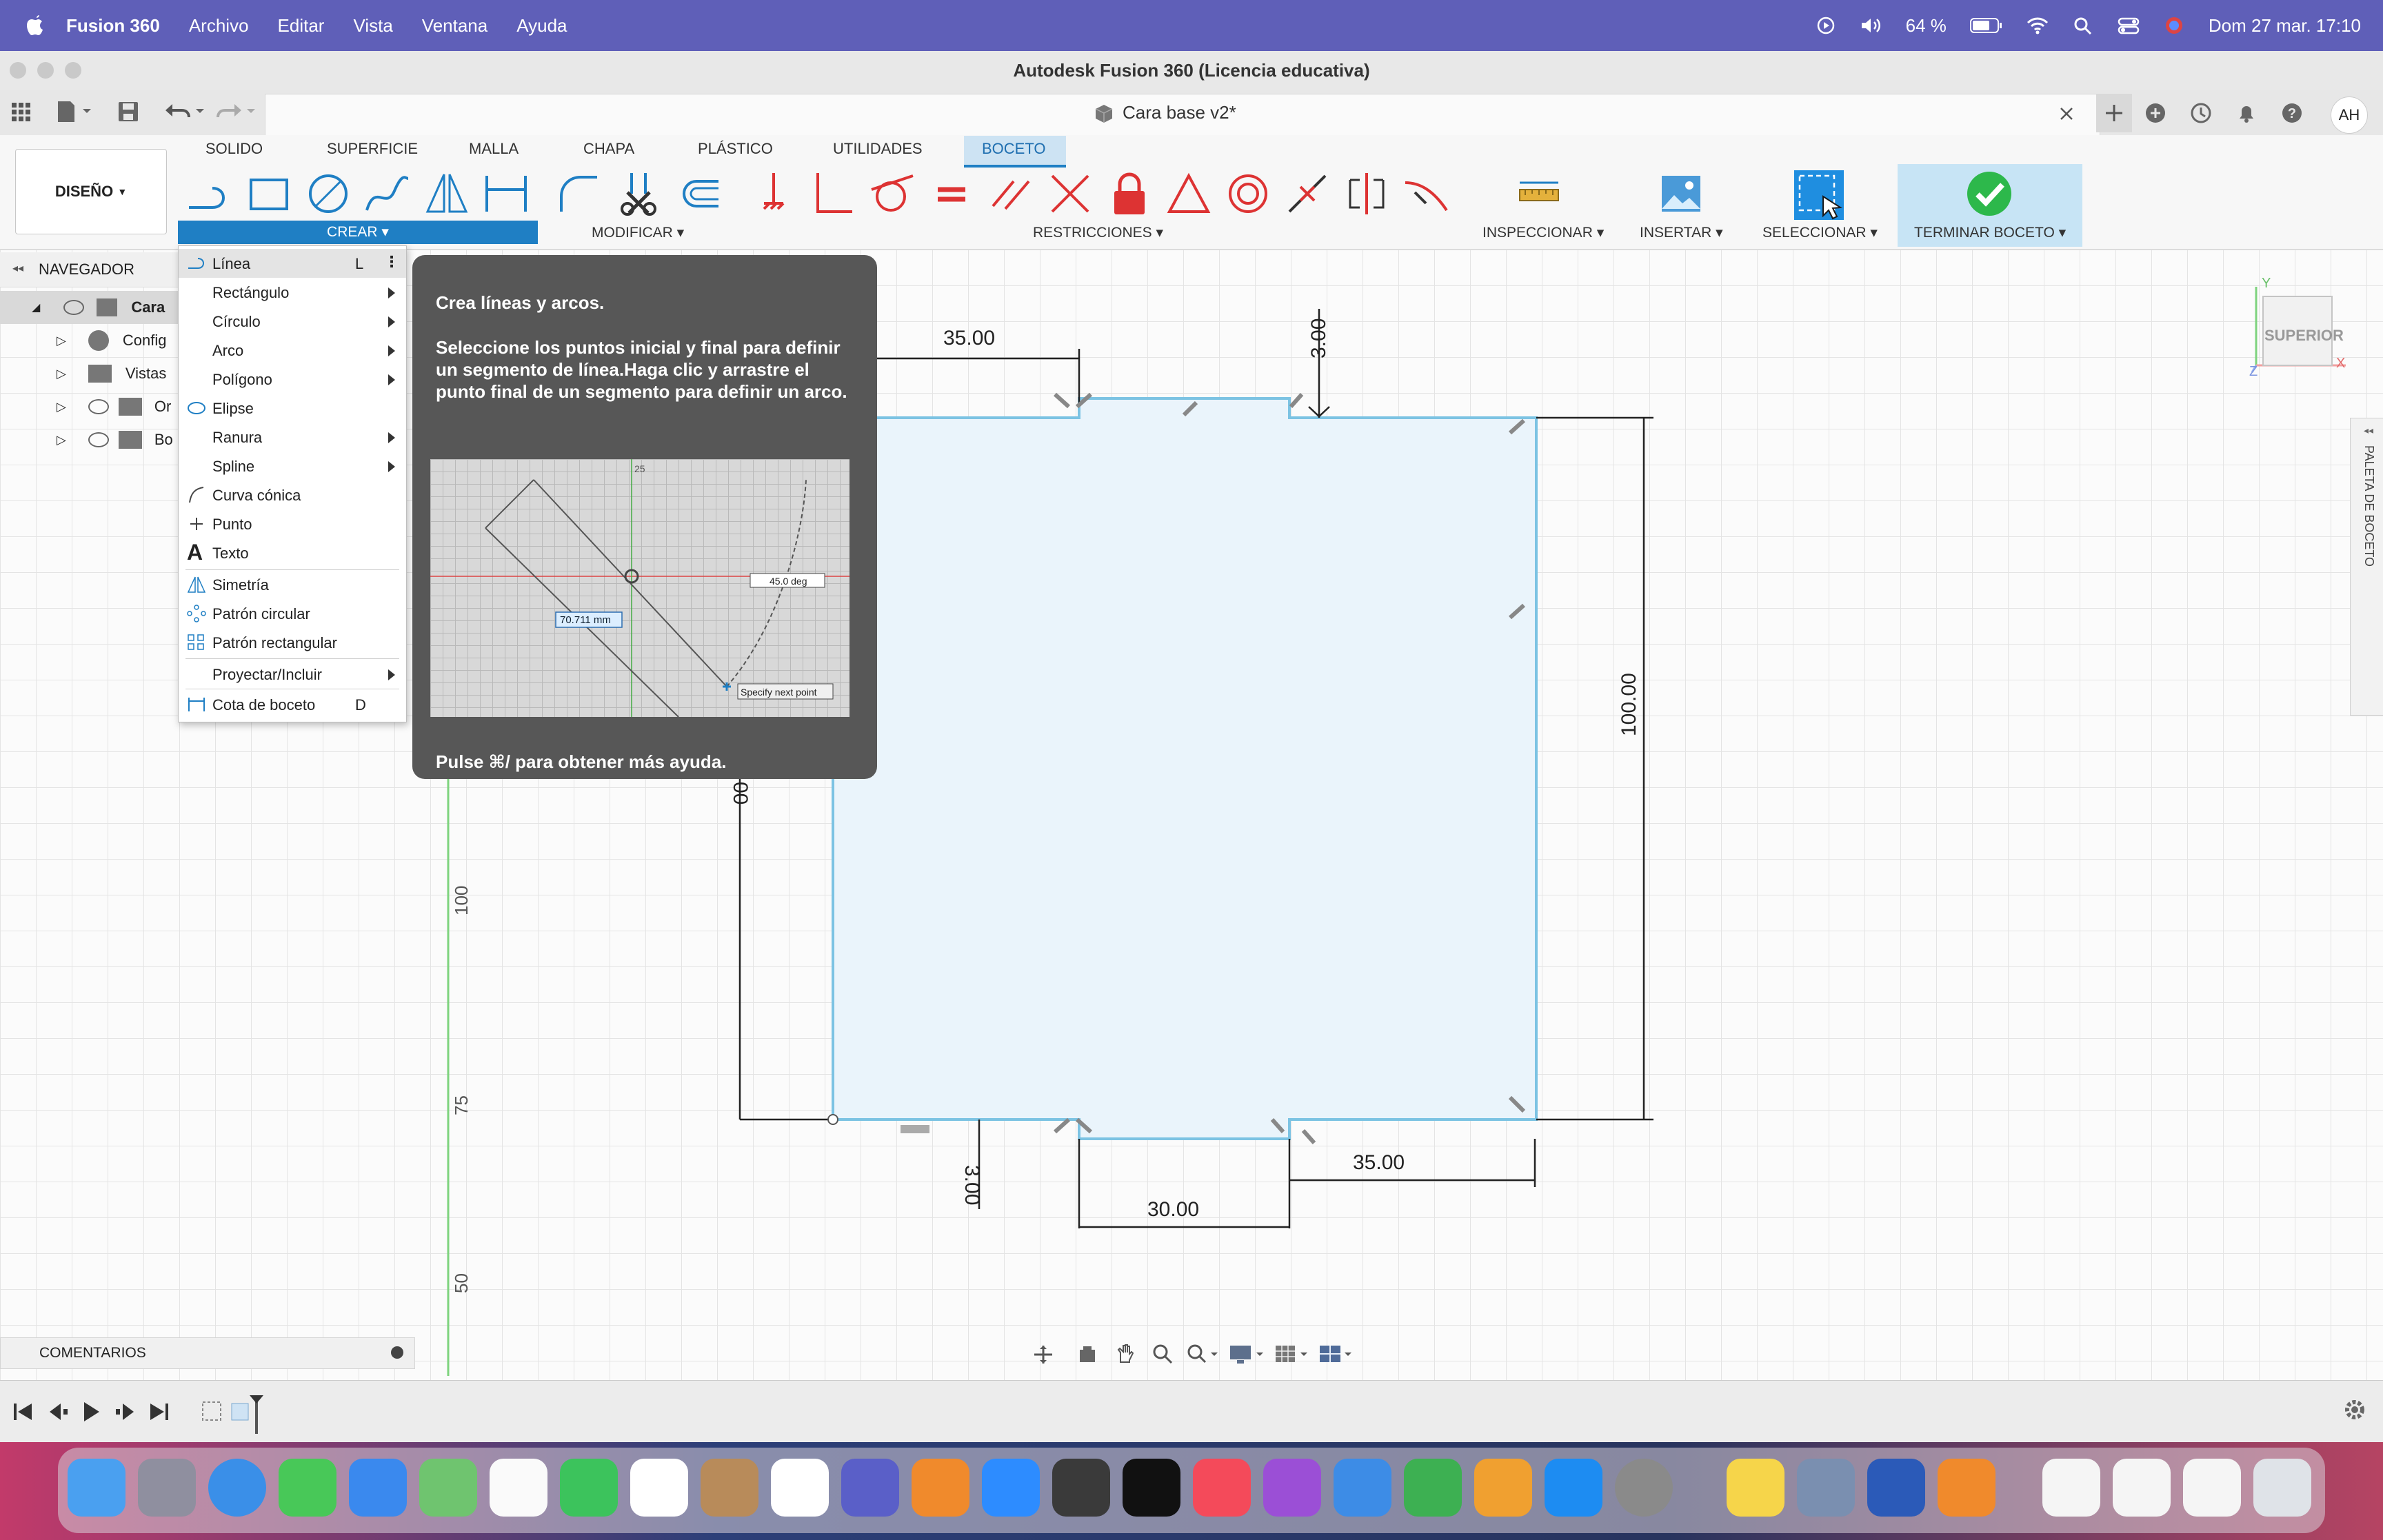 This screenshot has height=1540, width=2383. I want to click on job-status-icon, so click(2201, 113).